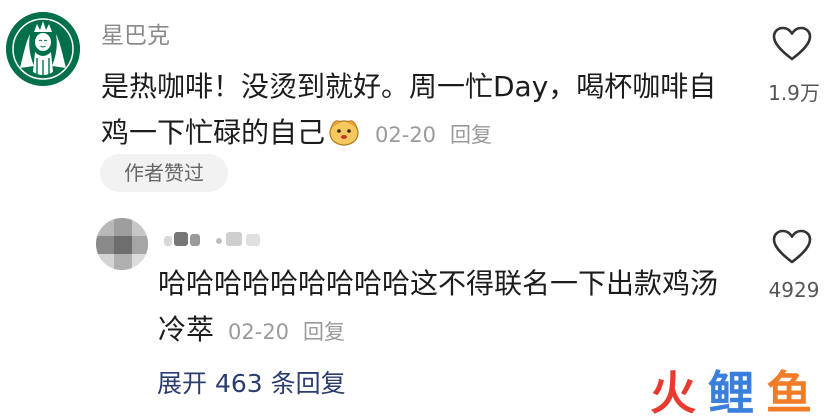 Image resolution: width=830 pixels, height=420 pixels. What do you see at coordinates (794, 290) in the screenshot?
I see `reply-like-count: 4929` at bounding box center [794, 290].